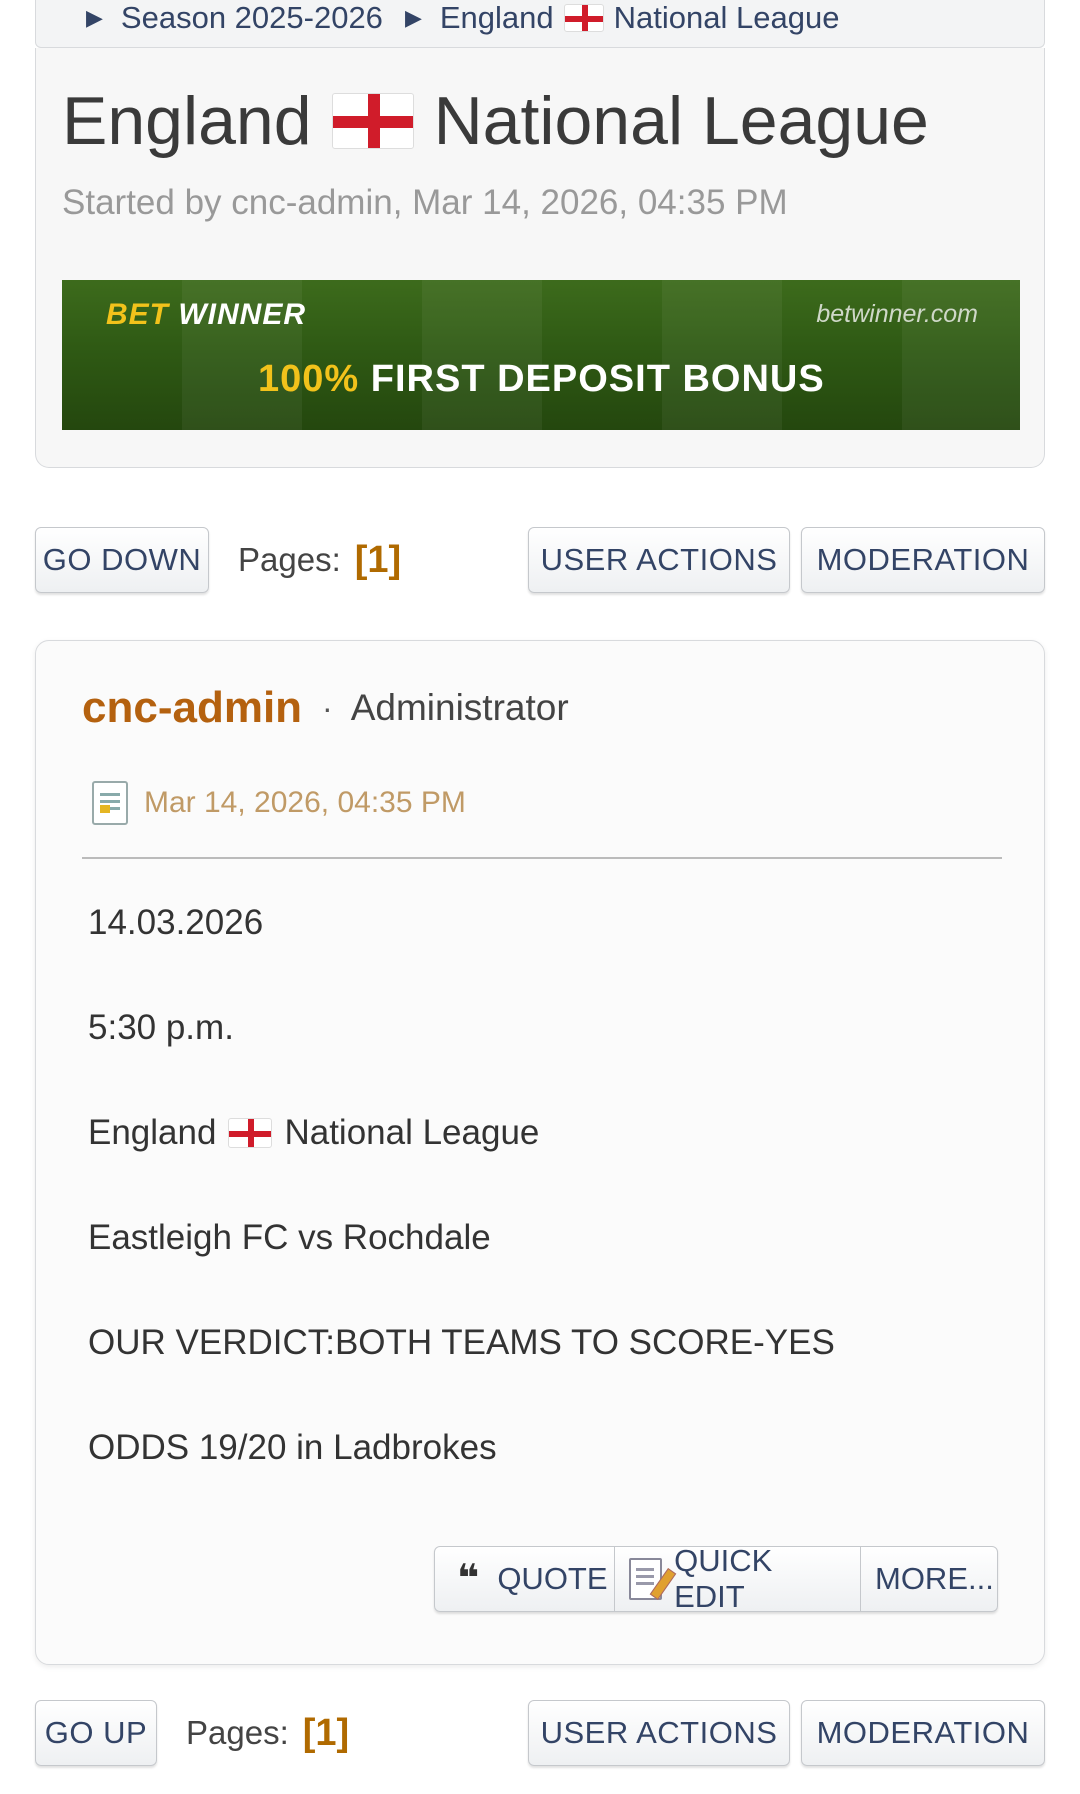 This screenshot has height=1794, width=1080. What do you see at coordinates (309, 379) in the screenshot?
I see `promo-percent: 100%` at bounding box center [309, 379].